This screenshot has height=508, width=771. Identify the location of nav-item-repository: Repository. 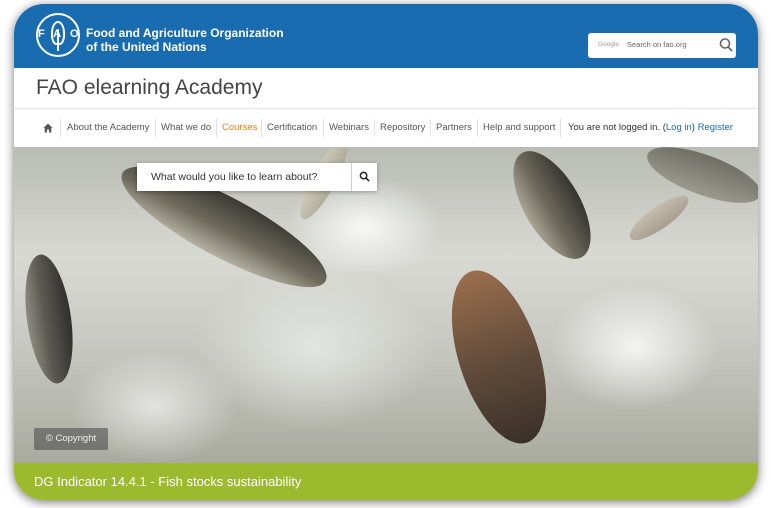
(402, 128).